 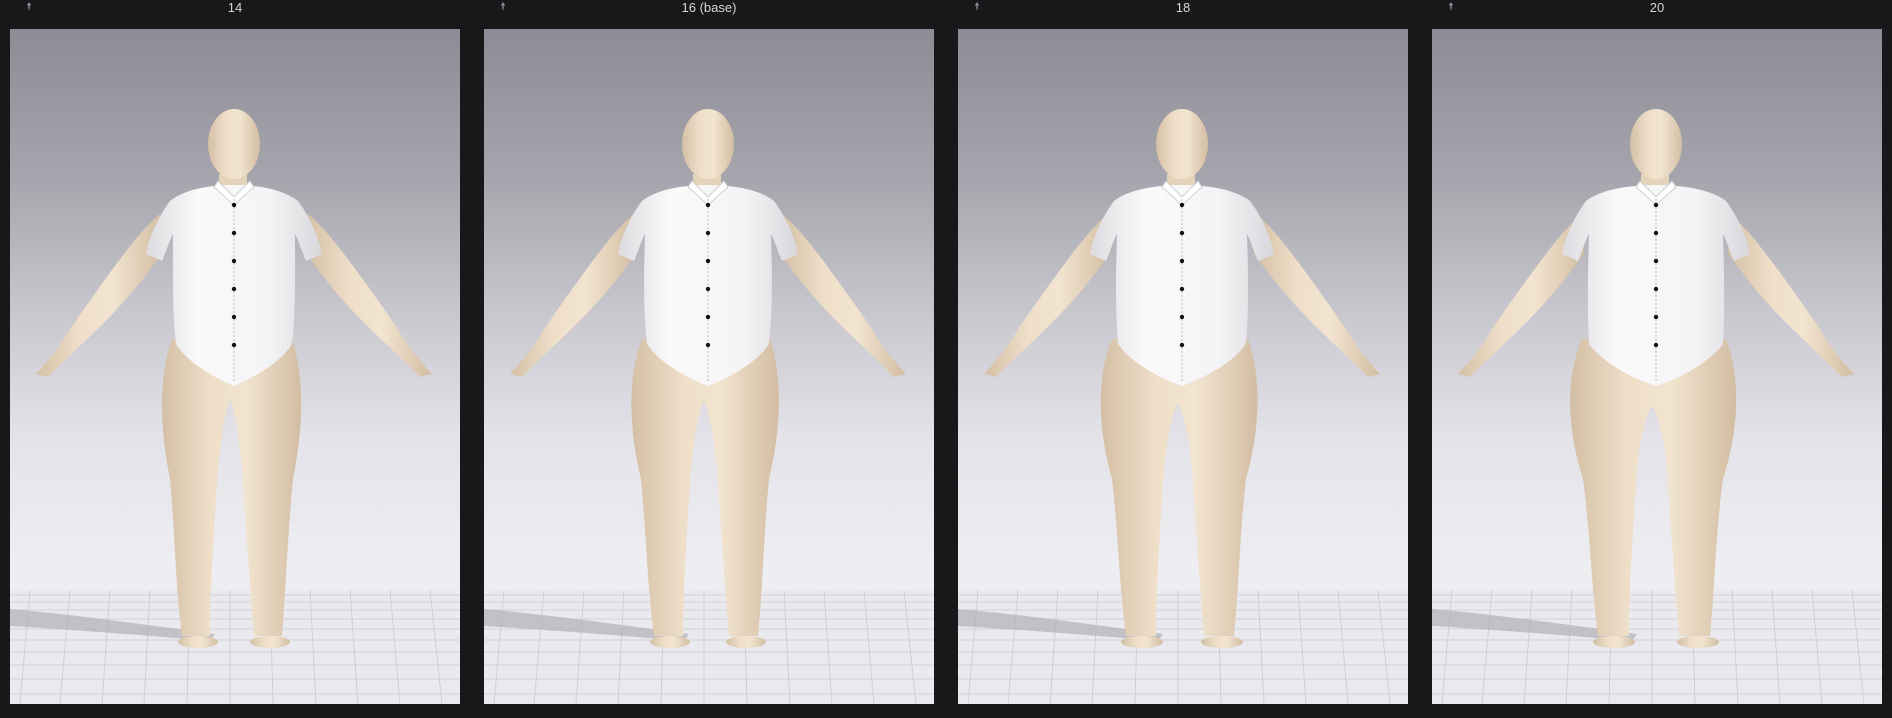 I want to click on panel-header: 14, so click(x=235, y=14).